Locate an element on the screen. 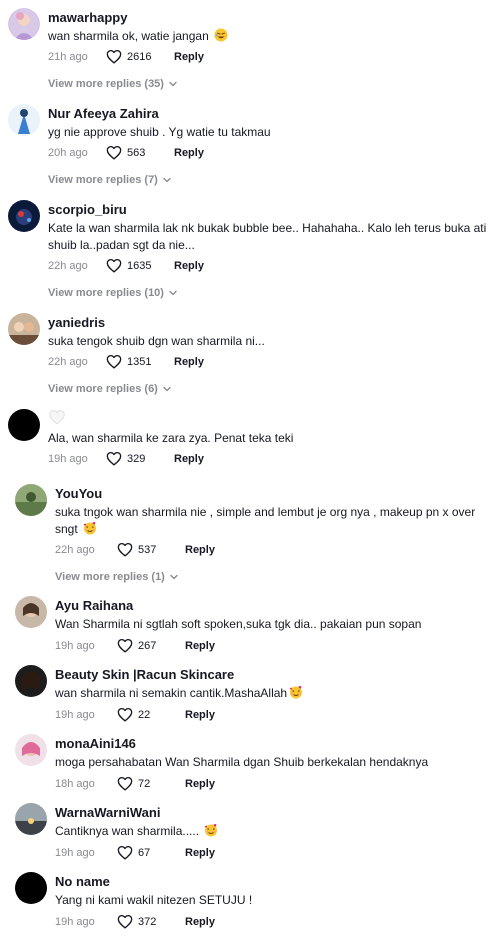 The image size is (500, 939). comment-meta: 22h ago 1351 Reply is located at coordinates (126, 361).